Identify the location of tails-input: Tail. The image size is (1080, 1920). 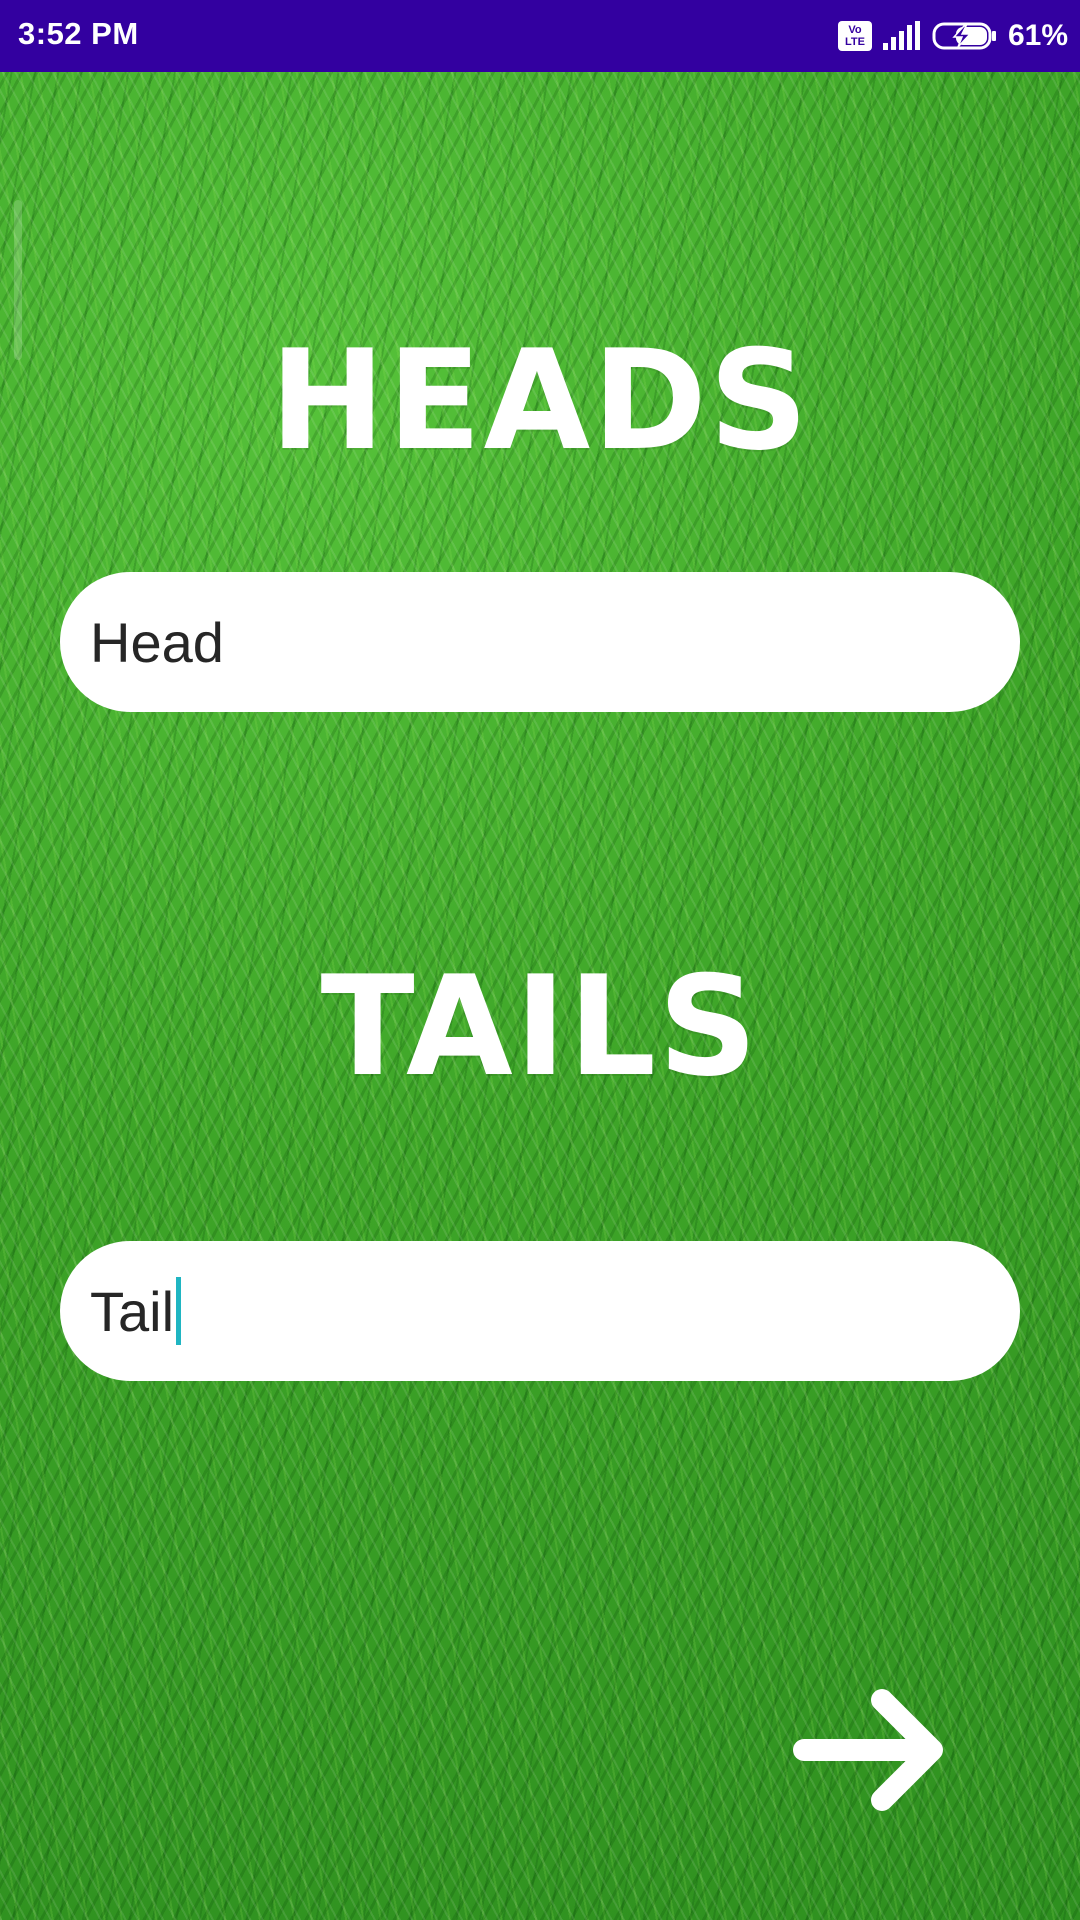
(540, 1311).